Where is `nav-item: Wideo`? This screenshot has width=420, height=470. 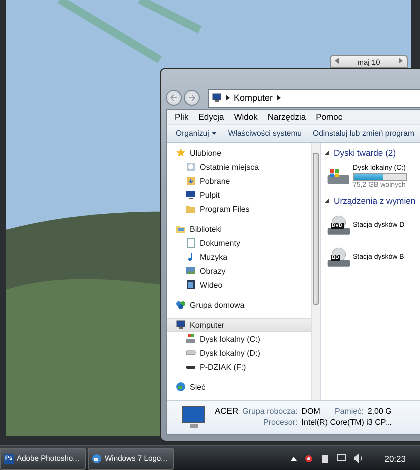
nav-item: Wideo is located at coordinates (239, 285).